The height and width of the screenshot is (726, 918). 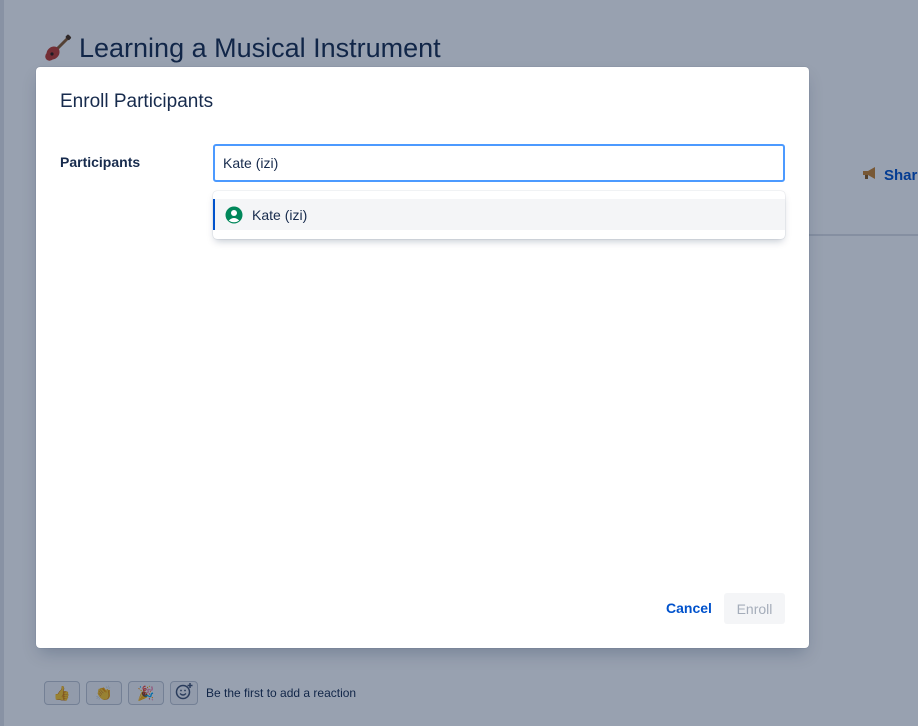 I want to click on participants-suggestions-dropdown: Kate (izi), so click(x=499, y=215).